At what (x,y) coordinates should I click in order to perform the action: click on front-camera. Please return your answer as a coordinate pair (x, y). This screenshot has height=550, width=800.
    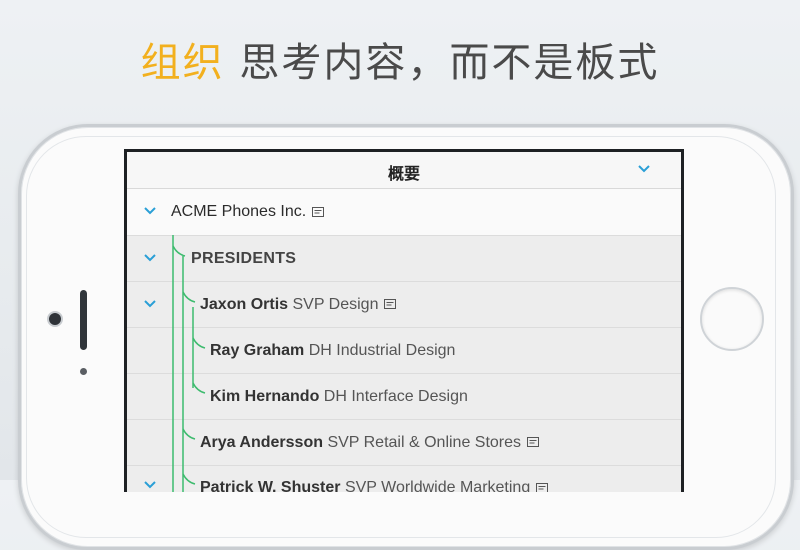
    Looking at the image, I should click on (55, 319).